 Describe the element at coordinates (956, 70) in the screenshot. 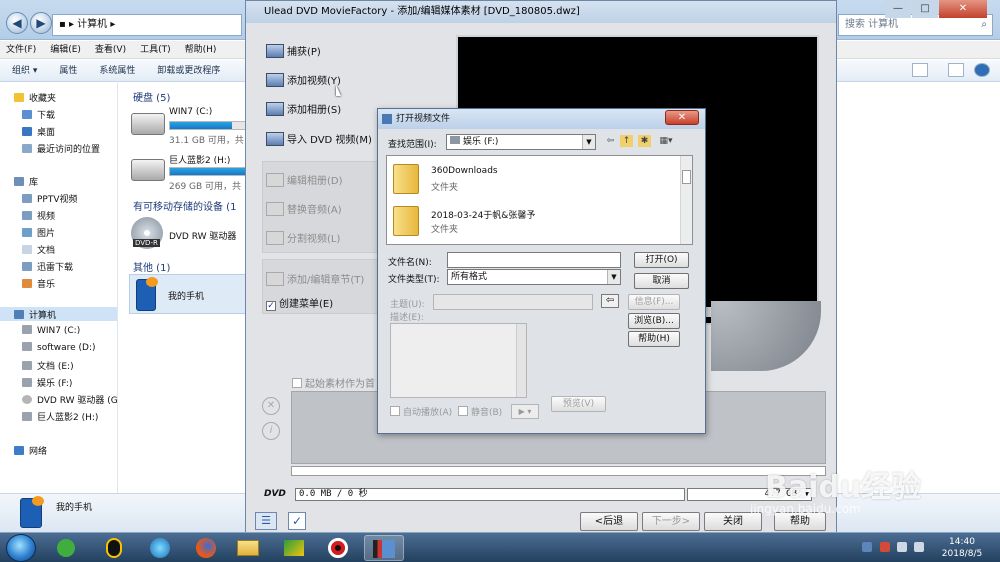

I see `preview-pane-icon` at that location.